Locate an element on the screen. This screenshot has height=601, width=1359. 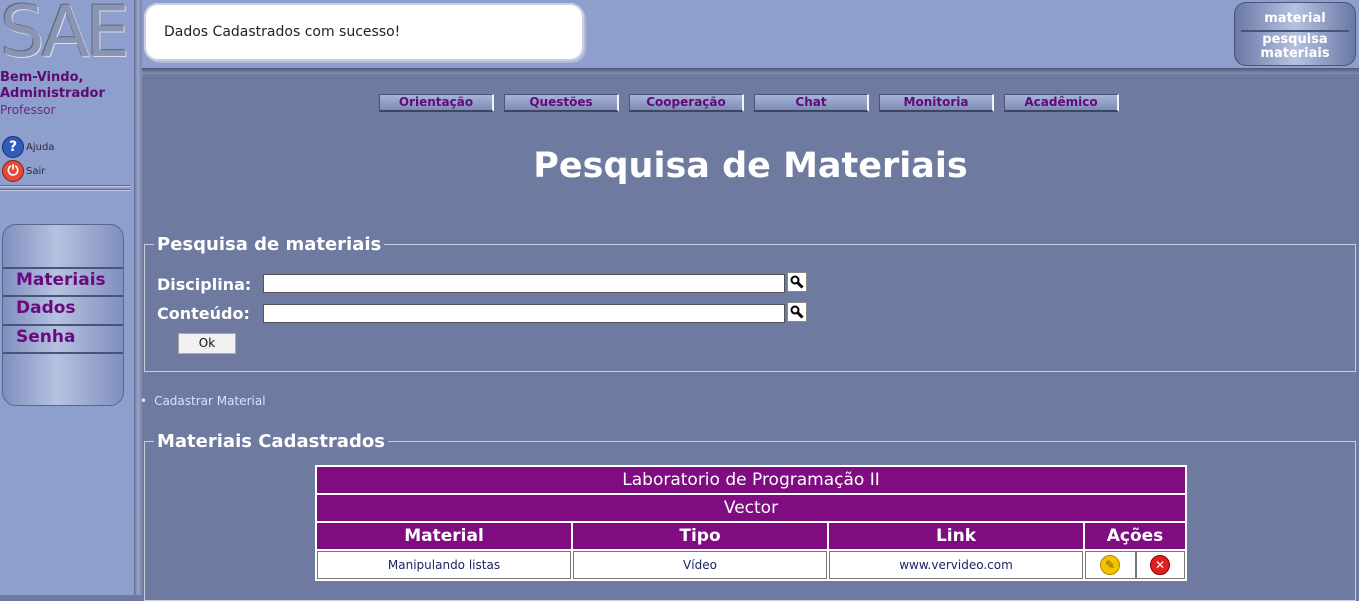
edit-action: ✎ is located at coordinates (1111, 565).